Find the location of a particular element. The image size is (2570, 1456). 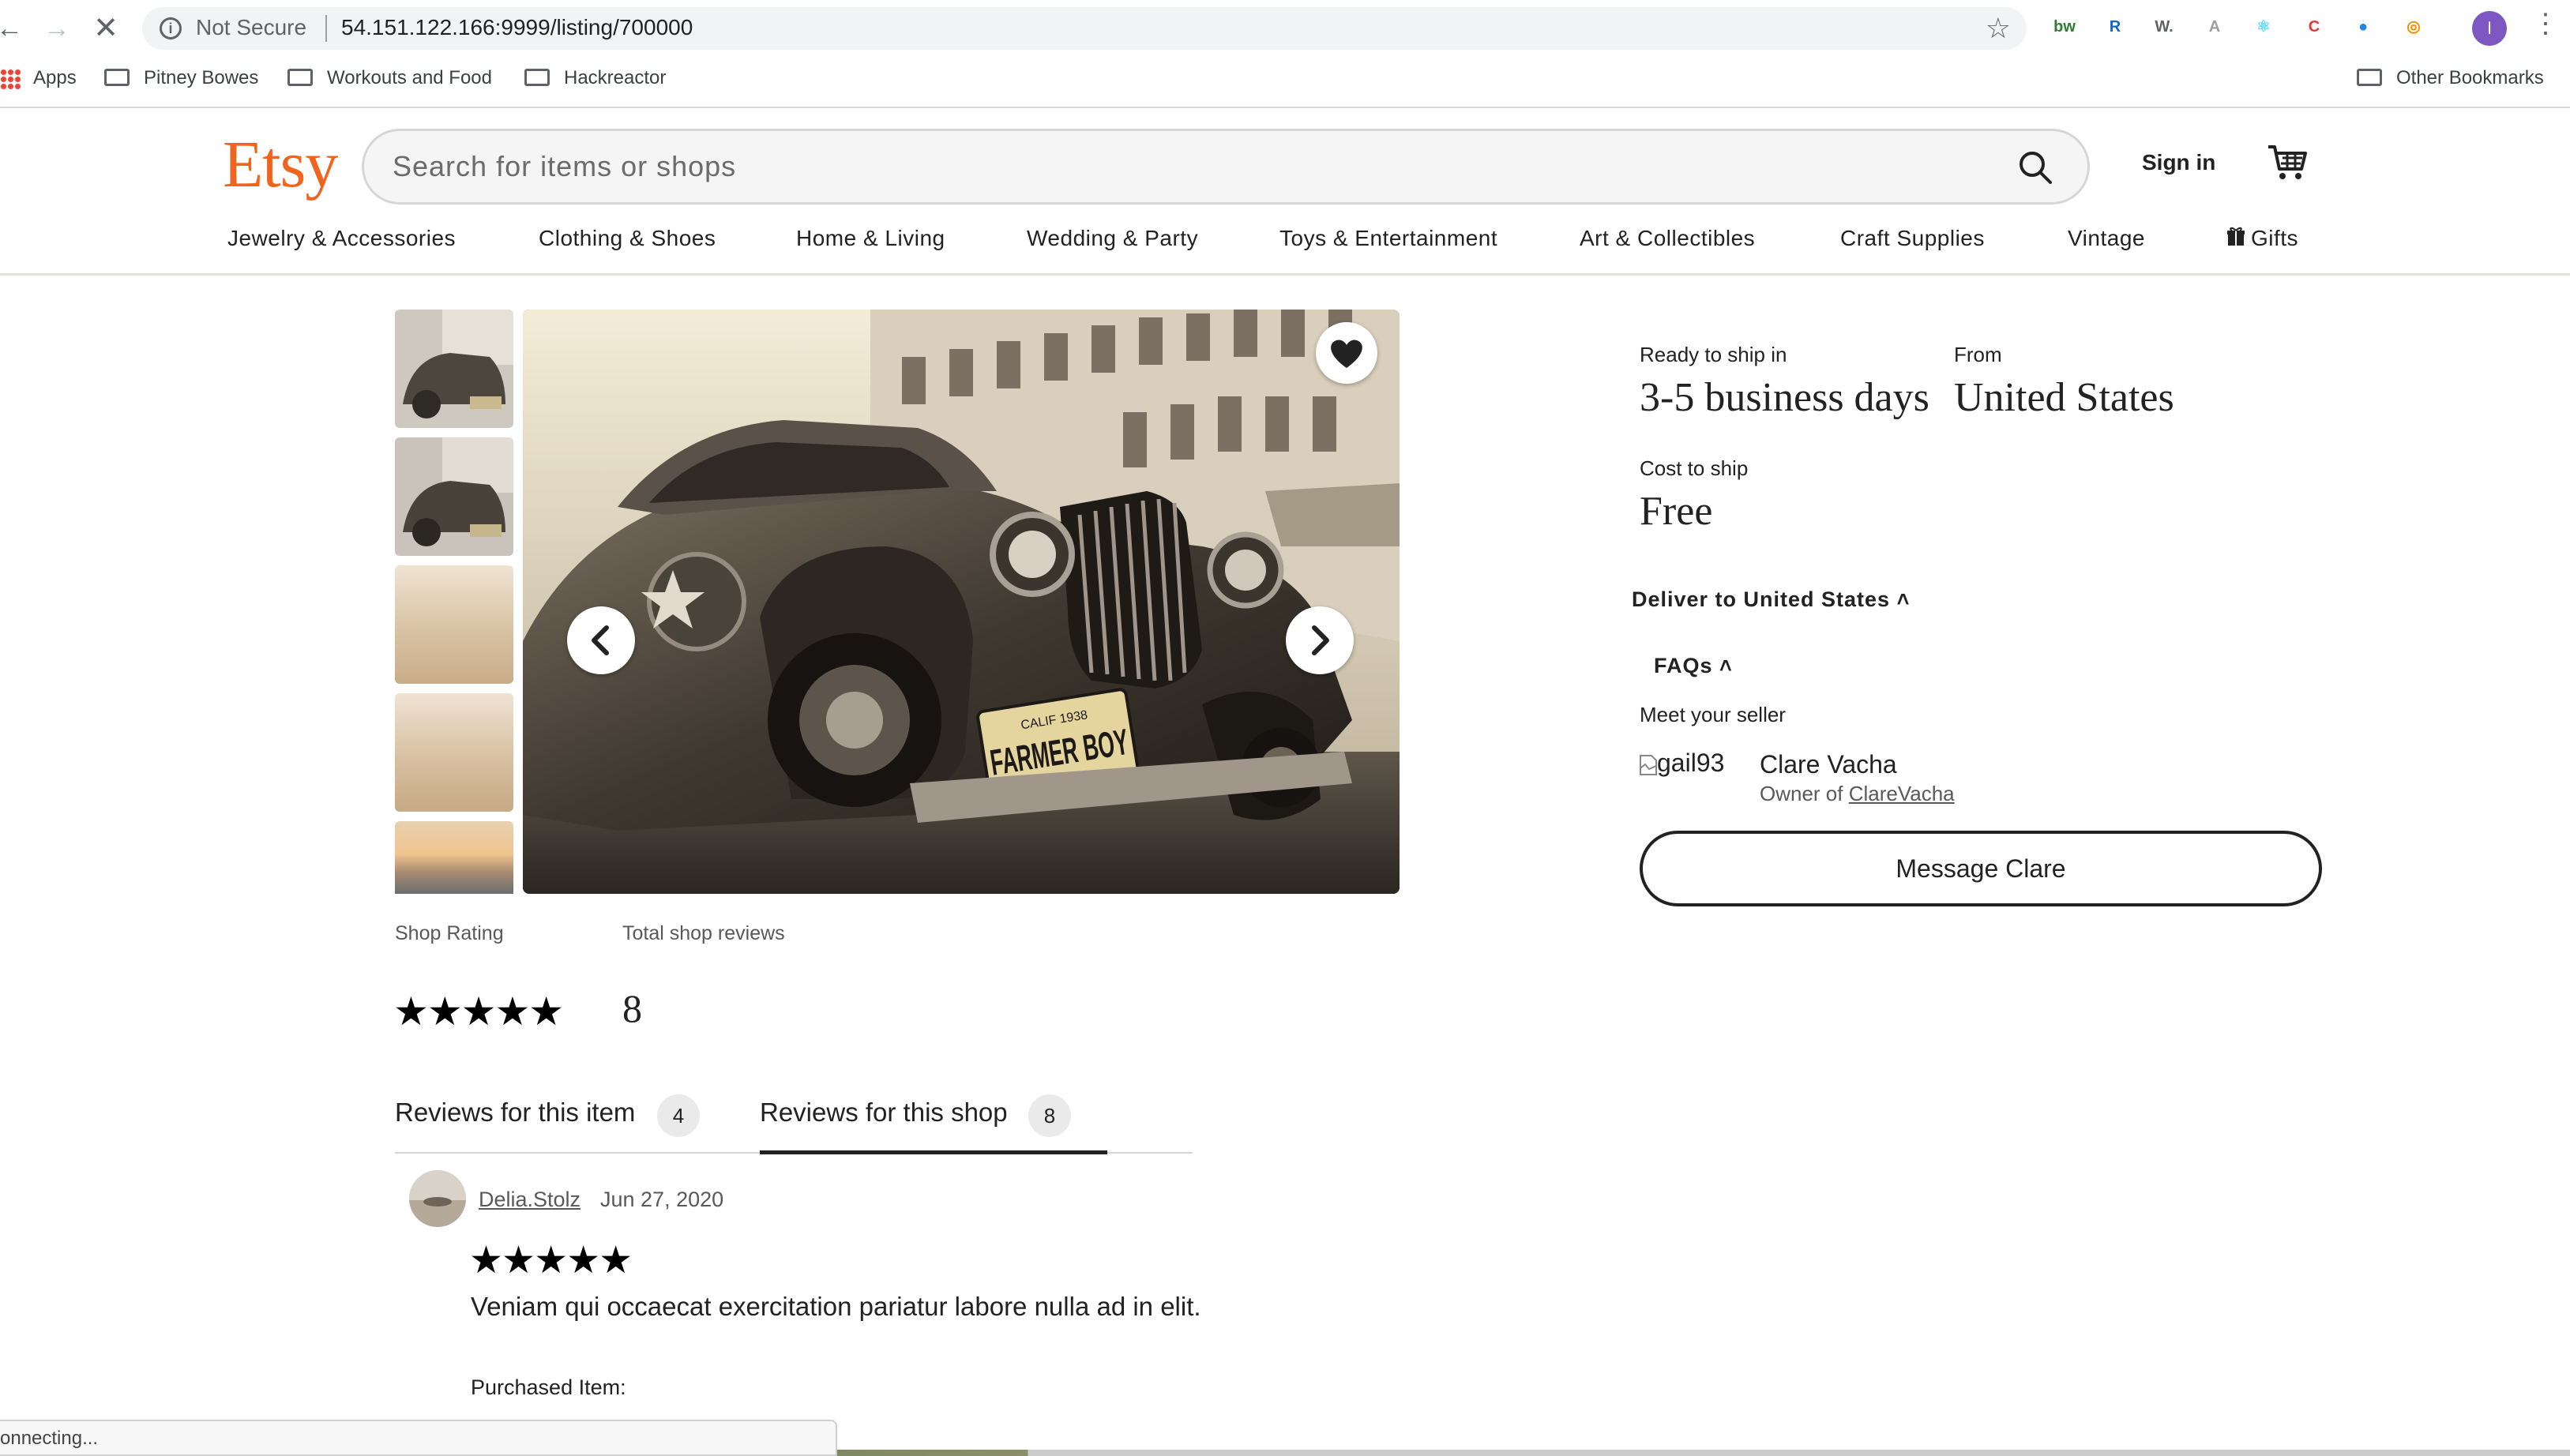

seller-avatar: gail93 is located at coordinates (1682, 763).